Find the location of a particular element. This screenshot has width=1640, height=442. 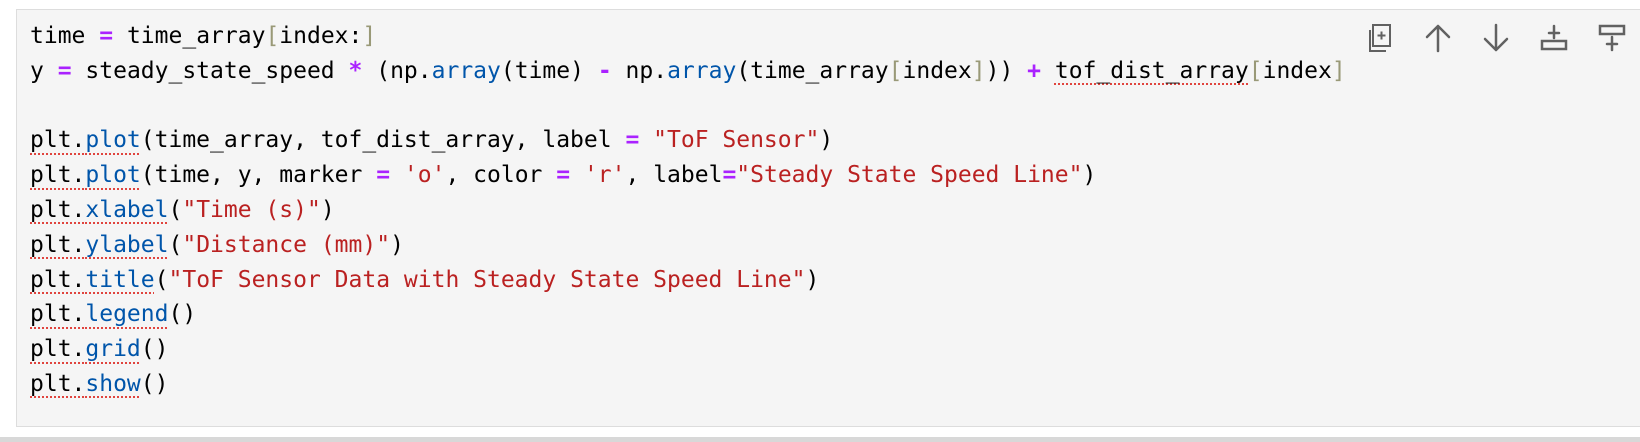

code-token: "Distance (mm)" is located at coordinates (286, 244).